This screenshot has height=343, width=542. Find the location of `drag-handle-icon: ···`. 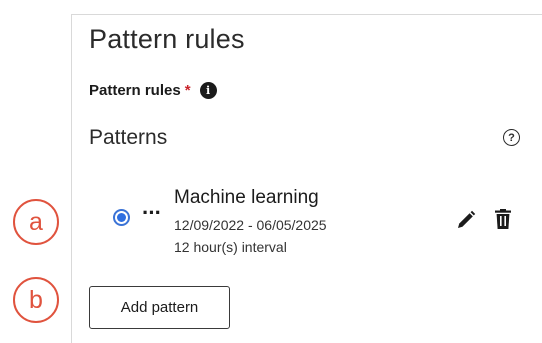

drag-handle-icon: ··· is located at coordinates (152, 213).